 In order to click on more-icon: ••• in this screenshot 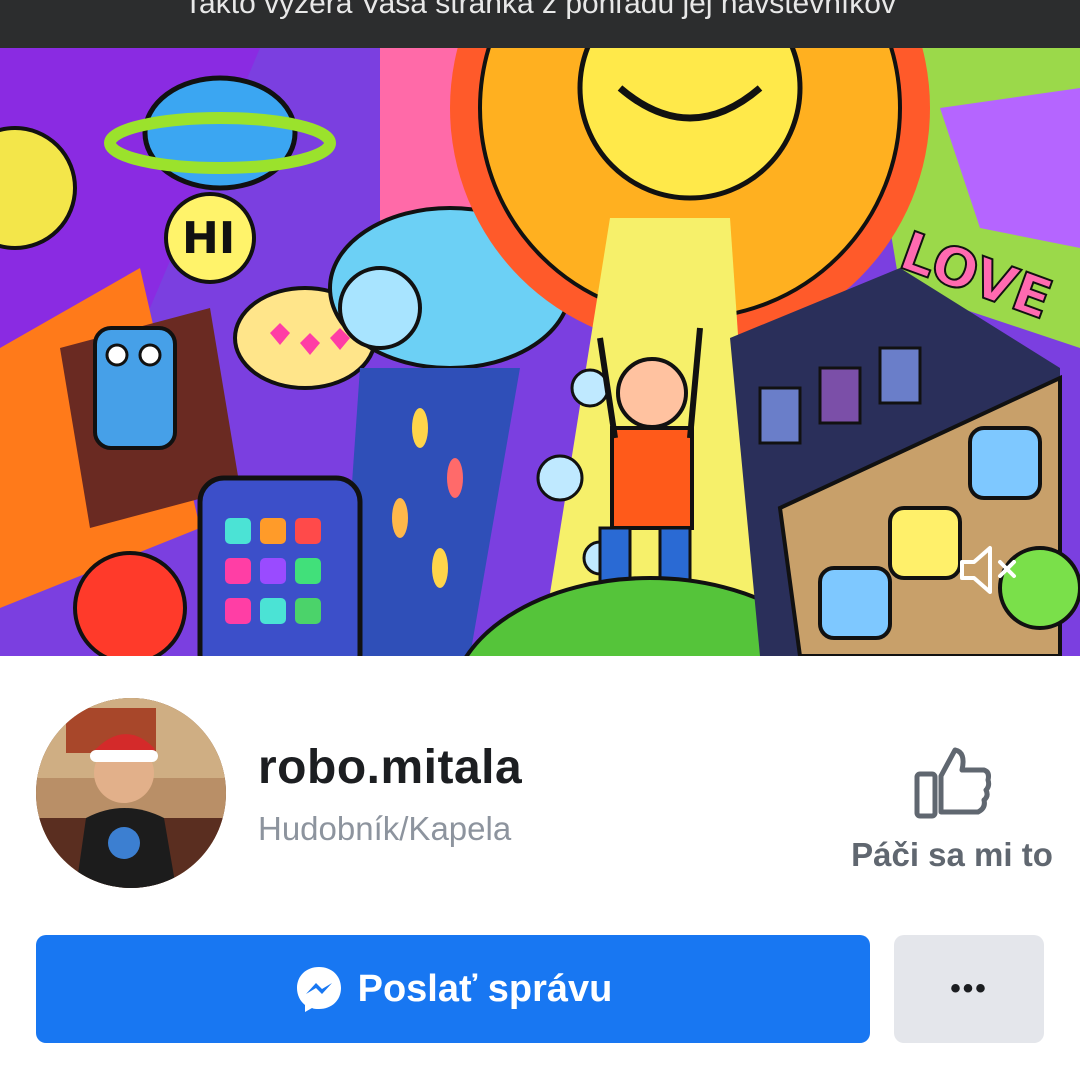, I will do `click(969, 988)`.